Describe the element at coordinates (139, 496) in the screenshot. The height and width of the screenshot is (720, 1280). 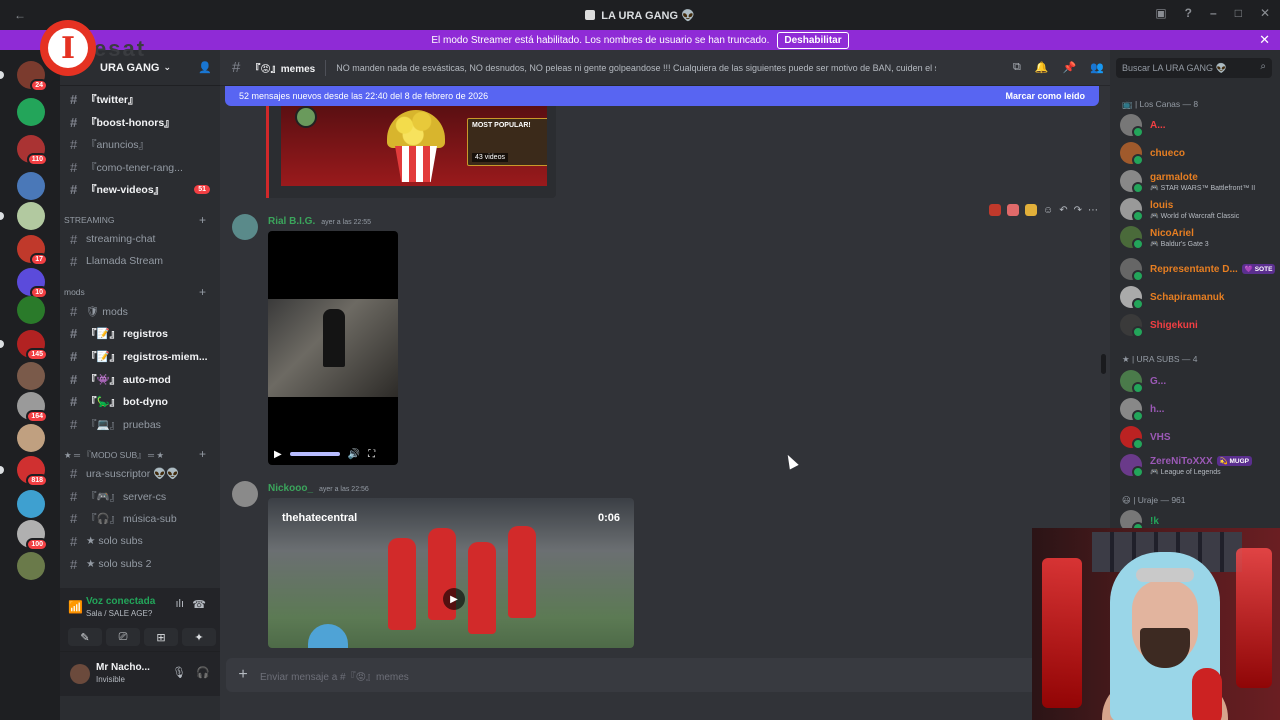
I see `channel-item: # 『🎮』 server-cs` at that location.